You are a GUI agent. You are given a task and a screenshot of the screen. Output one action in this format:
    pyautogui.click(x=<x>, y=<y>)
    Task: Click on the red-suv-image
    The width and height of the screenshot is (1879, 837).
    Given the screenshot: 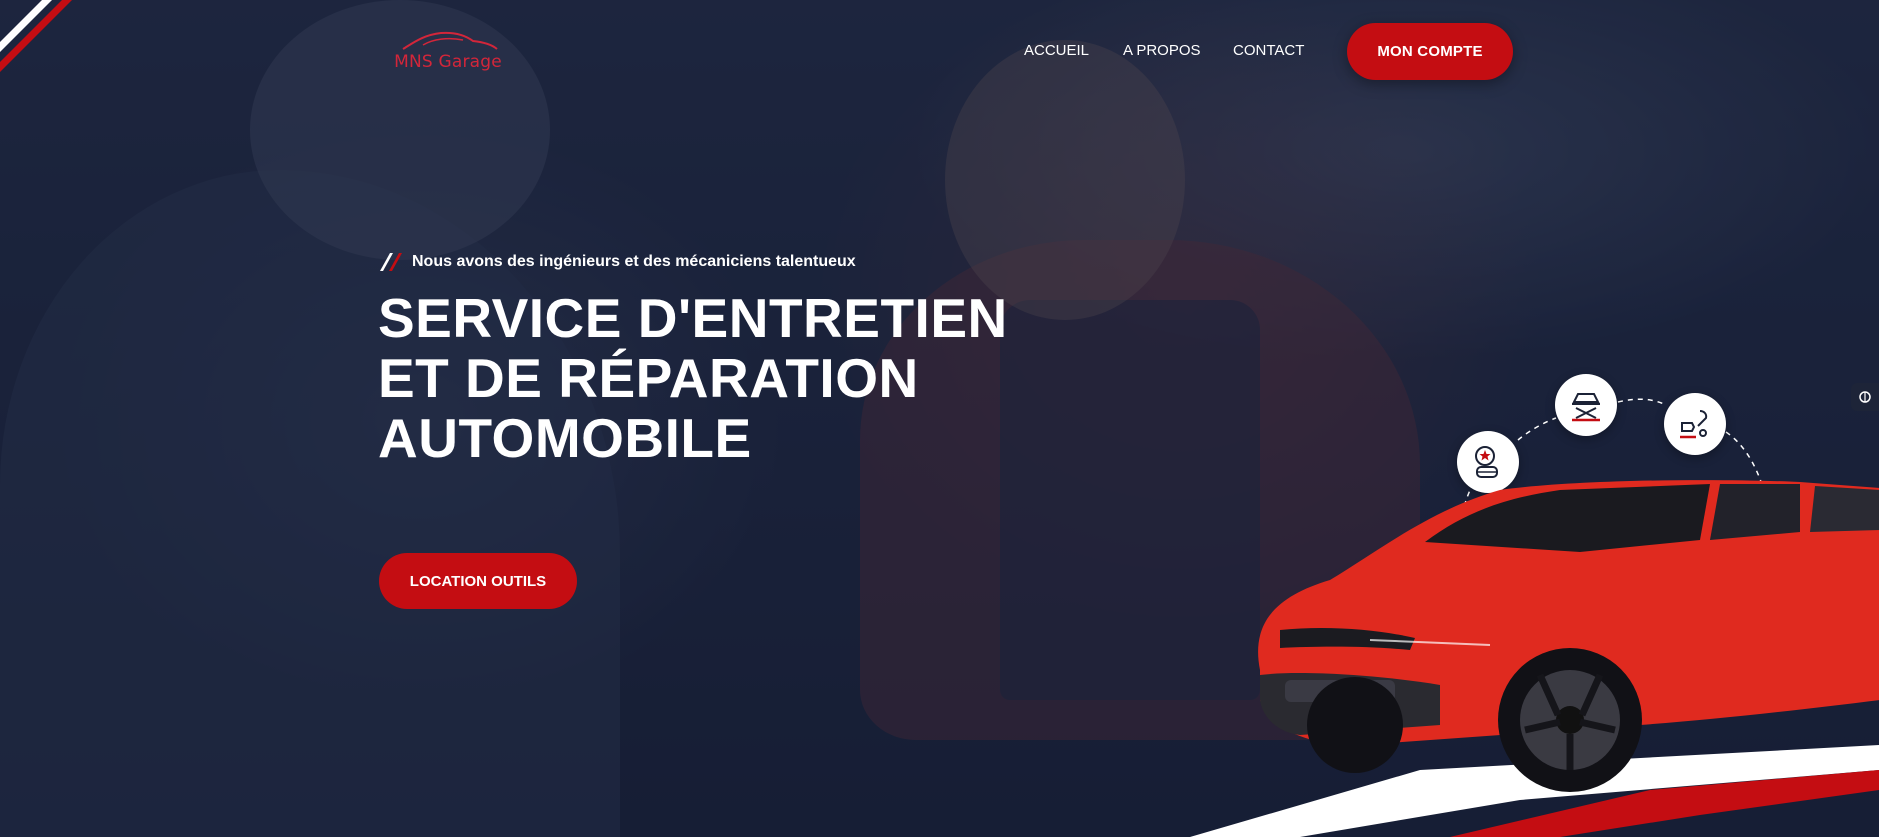 What is the action you would take?
    pyautogui.click(x=1568, y=636)
    